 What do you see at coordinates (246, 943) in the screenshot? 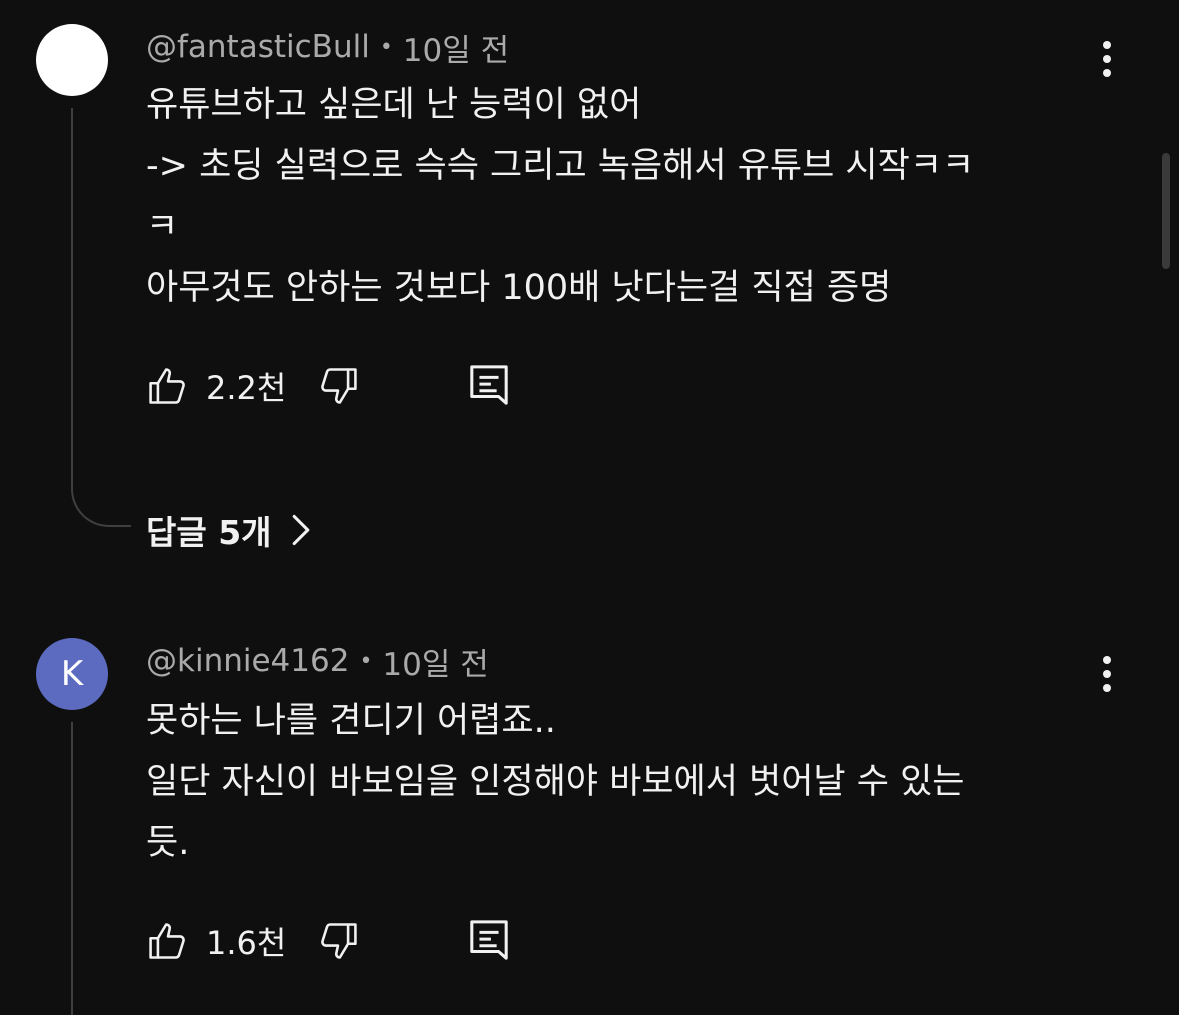
I see `like-count: 1.6천` at bounding box center [246, 943].